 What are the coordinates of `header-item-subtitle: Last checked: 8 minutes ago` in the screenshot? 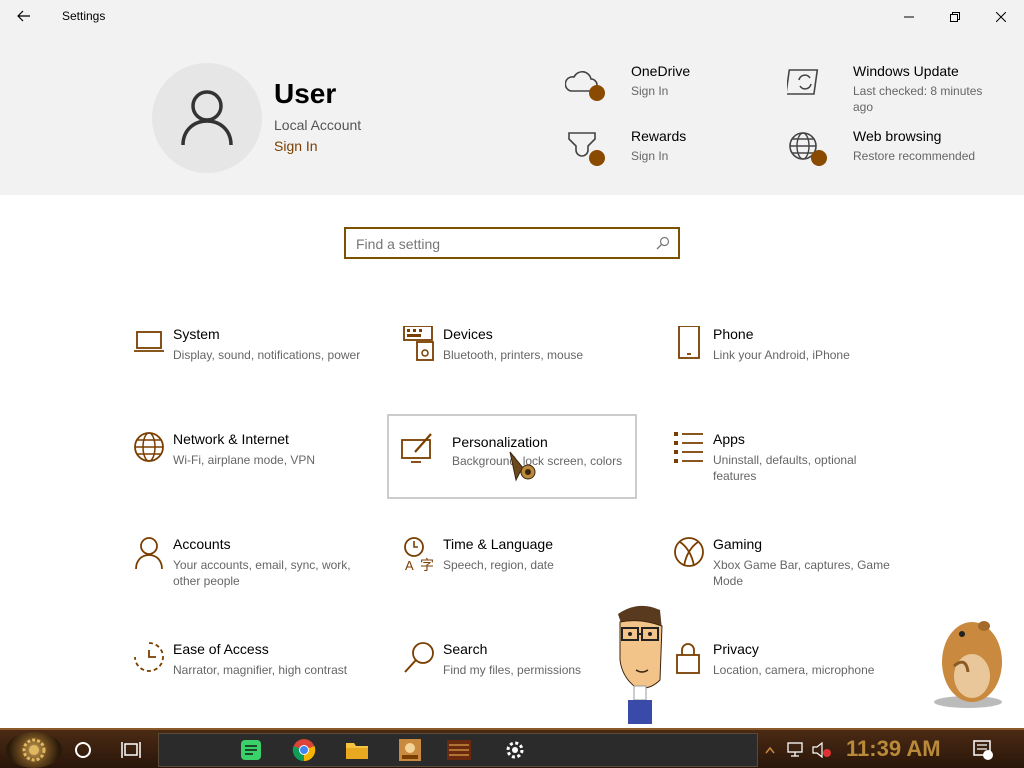 It's located at (918, 99).